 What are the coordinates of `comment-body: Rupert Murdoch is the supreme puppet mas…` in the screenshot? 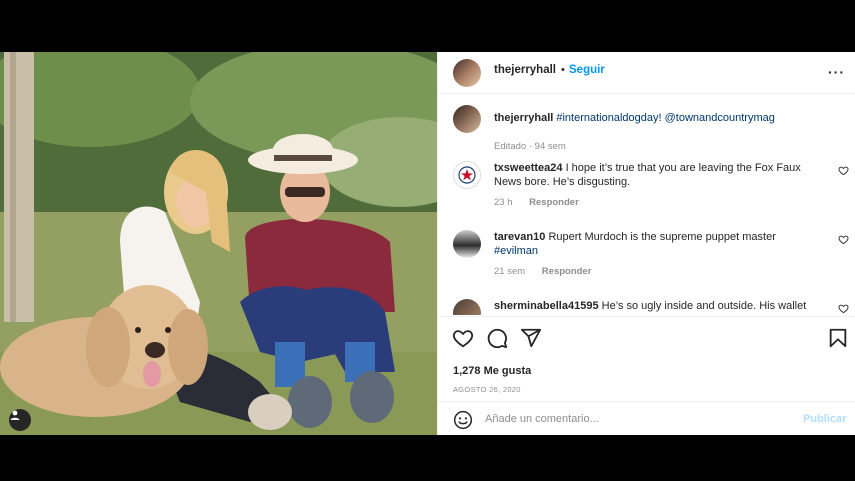 It's located at (662, 237).